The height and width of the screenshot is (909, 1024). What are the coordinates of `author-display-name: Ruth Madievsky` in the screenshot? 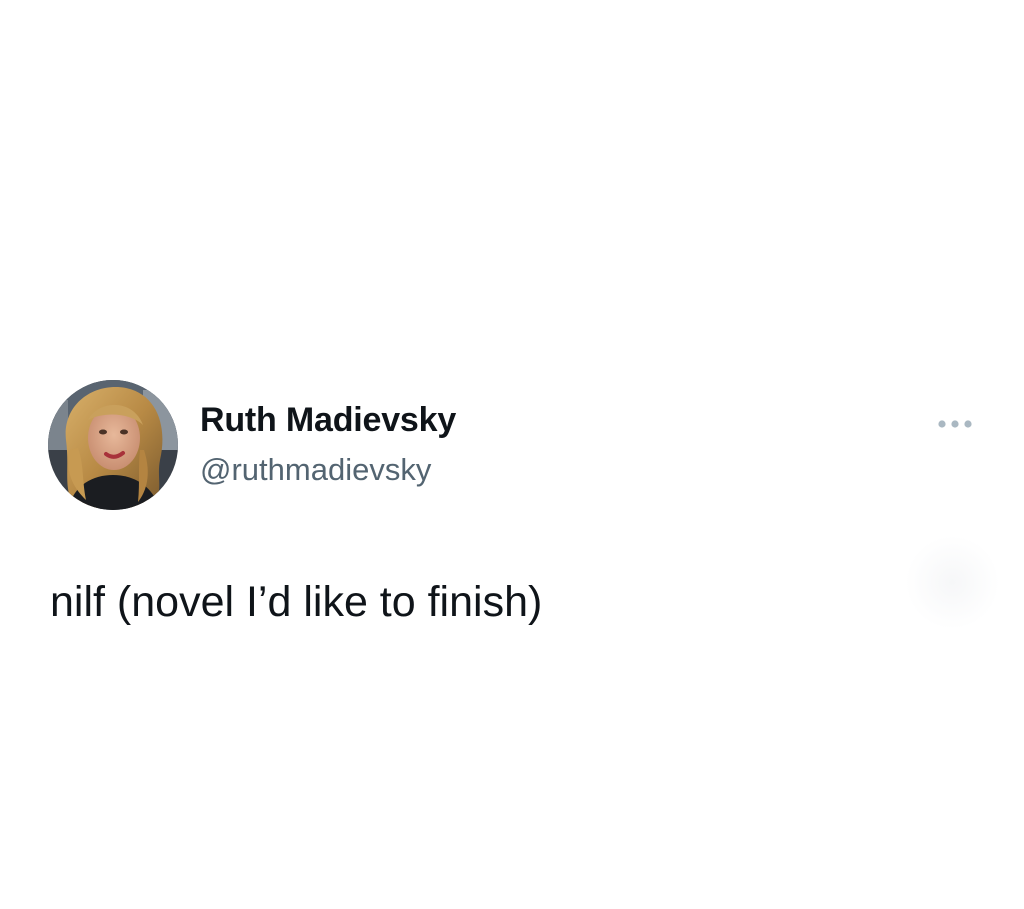 It's located at (328, 420).